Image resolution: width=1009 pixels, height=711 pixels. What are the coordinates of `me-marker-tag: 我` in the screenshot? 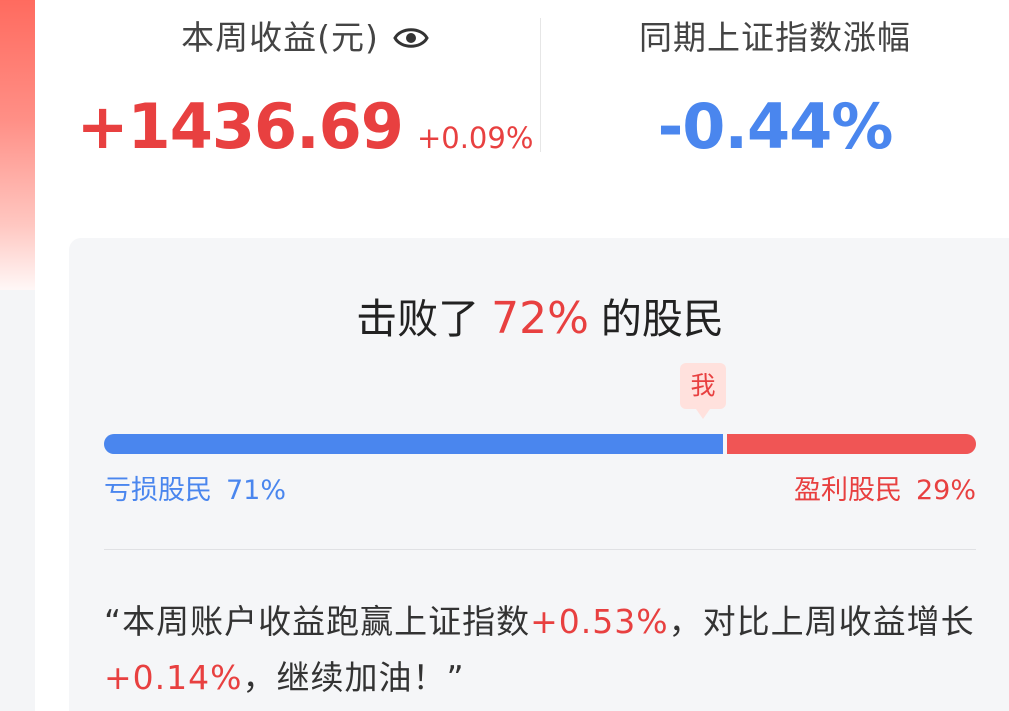 It's located at (703, 391).